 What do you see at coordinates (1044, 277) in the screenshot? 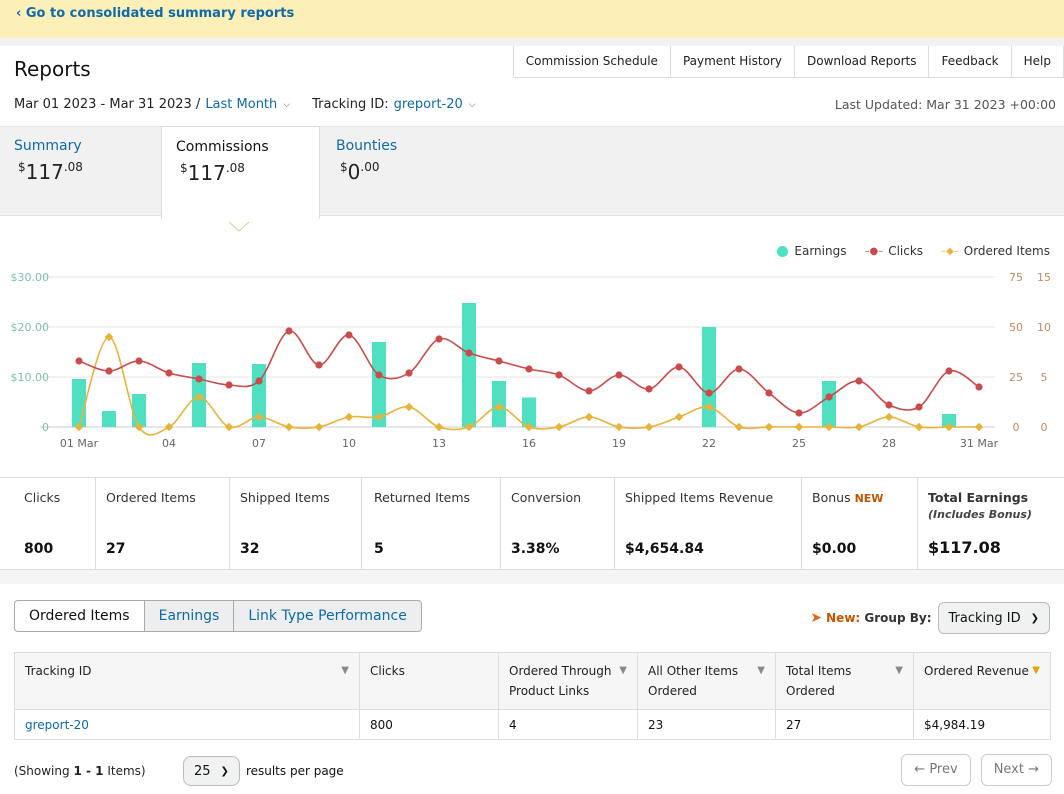
I see `y-tick-items: 15` at bounding box center [1044, 277].